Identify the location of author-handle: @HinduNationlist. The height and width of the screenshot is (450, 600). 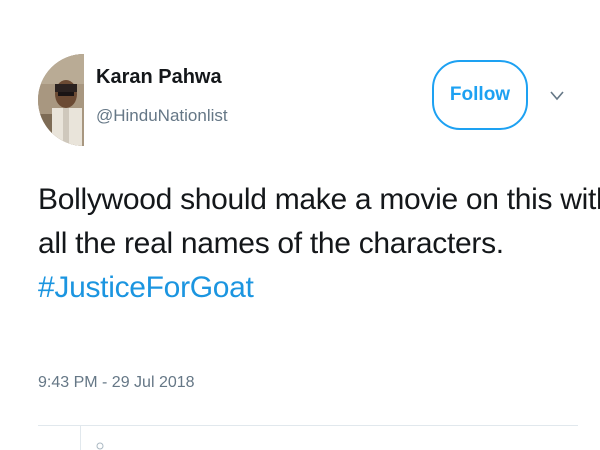
(162, 116).